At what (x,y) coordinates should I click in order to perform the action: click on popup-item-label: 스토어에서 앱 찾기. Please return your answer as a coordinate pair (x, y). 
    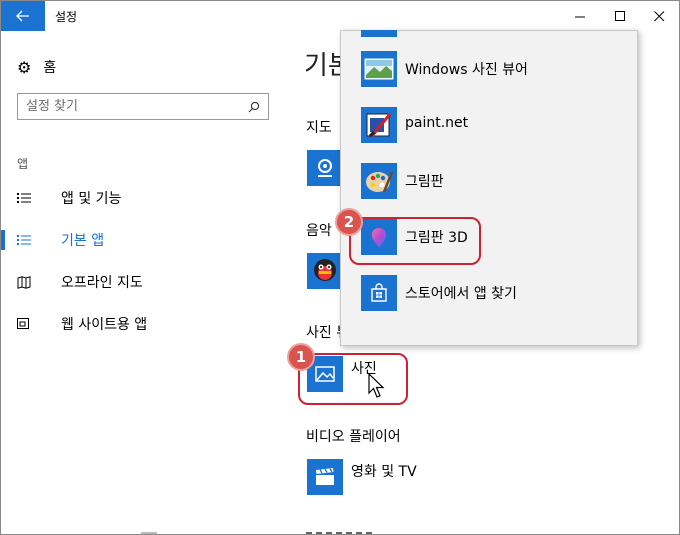
    Looking at the image, I should click on (461, 294).